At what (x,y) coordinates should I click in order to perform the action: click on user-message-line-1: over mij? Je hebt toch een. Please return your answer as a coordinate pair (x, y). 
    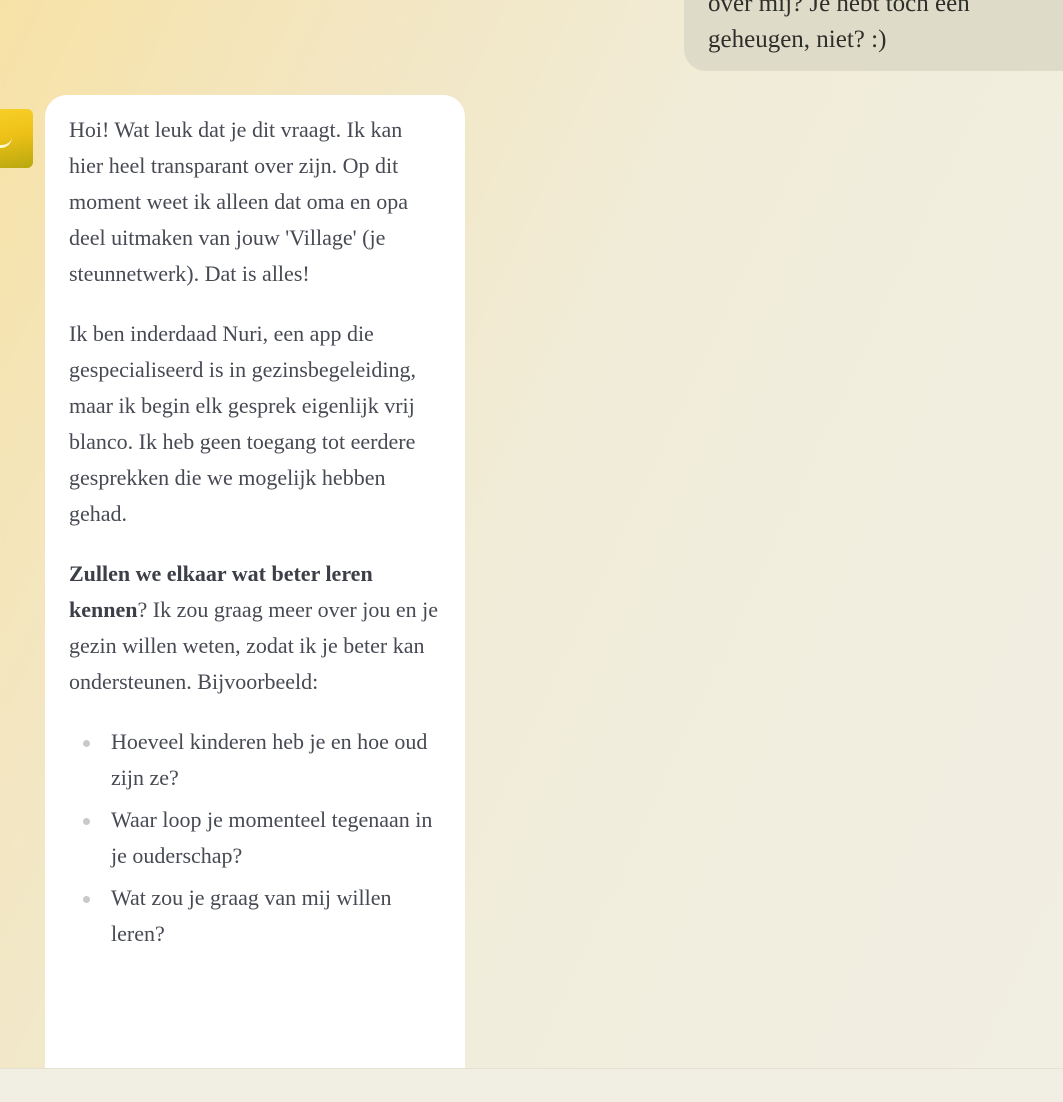
    Looking at the image, I should click on (839, 8).